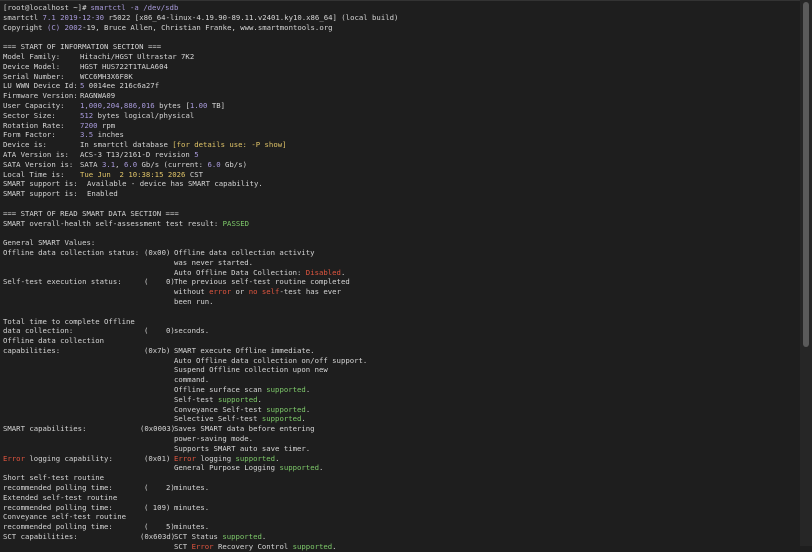 The height and width of the screenshot is (552, 812). I want to click on total-time-row-1: Total time to complete Offline, so click(69, 321).